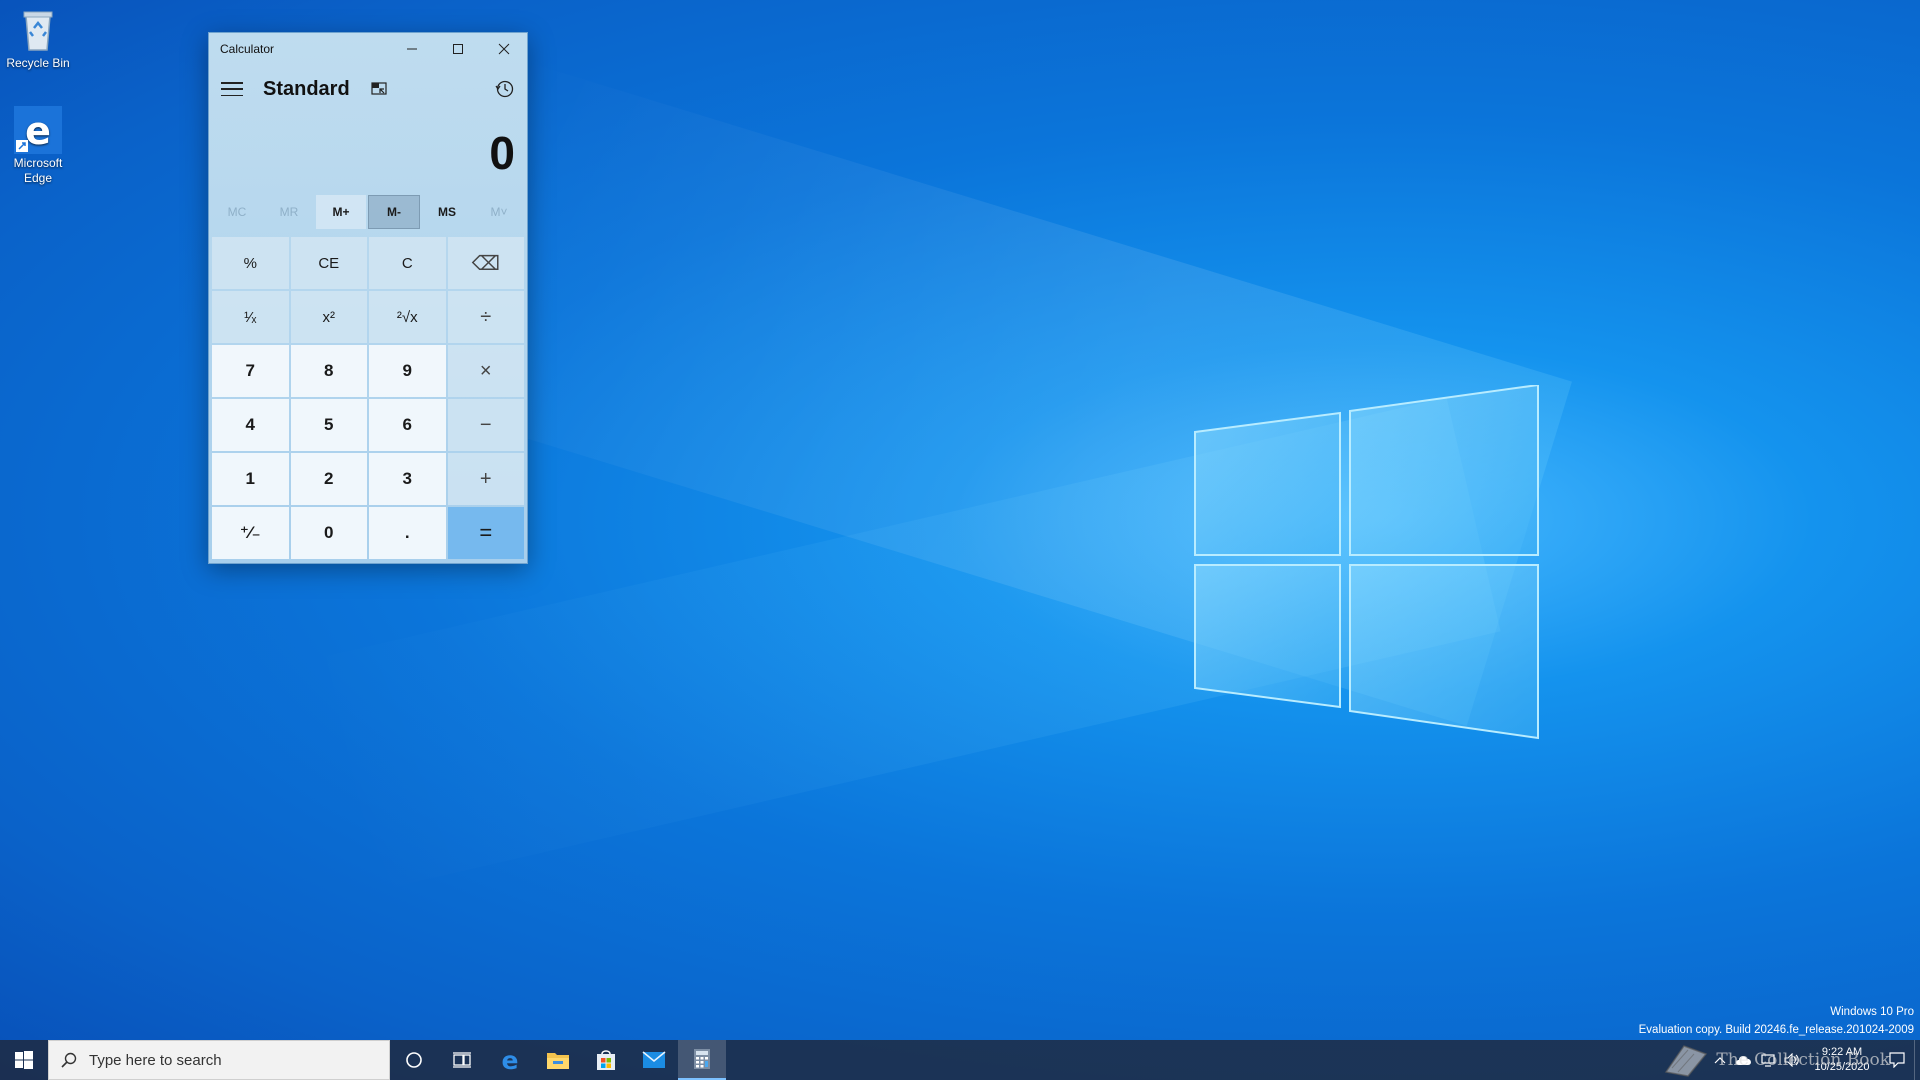  Describe the element at coordinates (485, 317) in the screenshot. I see `divide-button: ÷` at that location.